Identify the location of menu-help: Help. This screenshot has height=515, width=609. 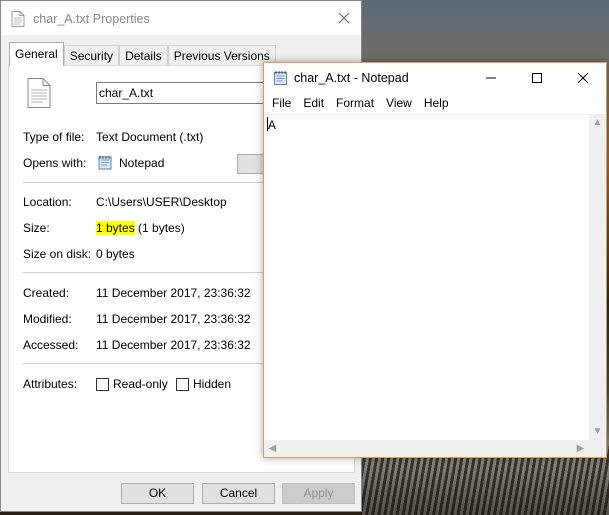
(436, 103).